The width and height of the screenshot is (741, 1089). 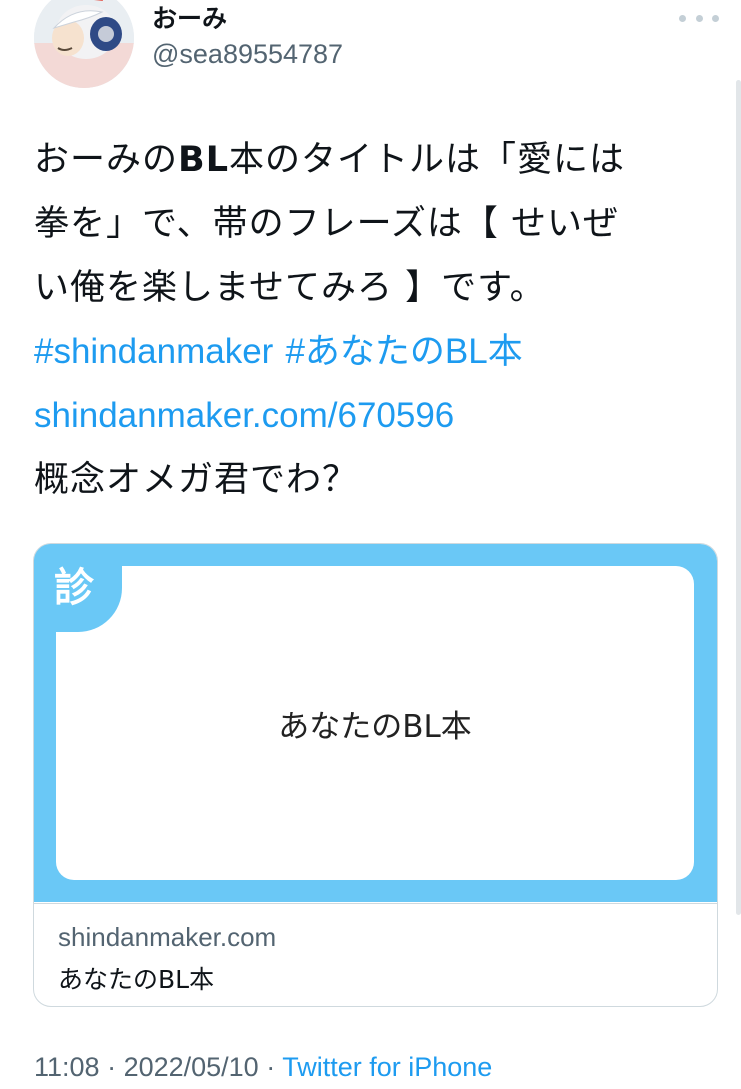 I want to click on tweet-time: 11:08, so click(x=67, y=1067).